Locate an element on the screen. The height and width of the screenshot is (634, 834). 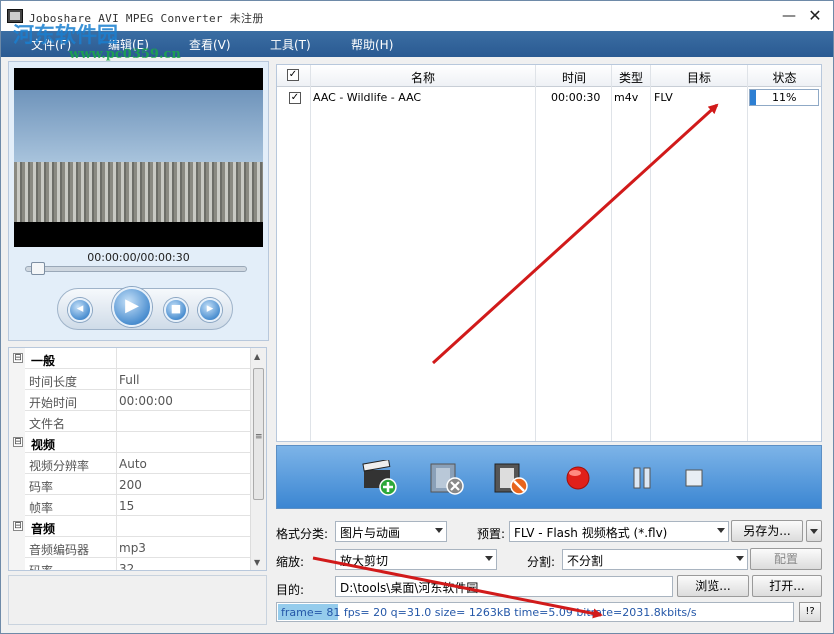
select-all-checkbox: ✓ is located at coordinates (293, 75).